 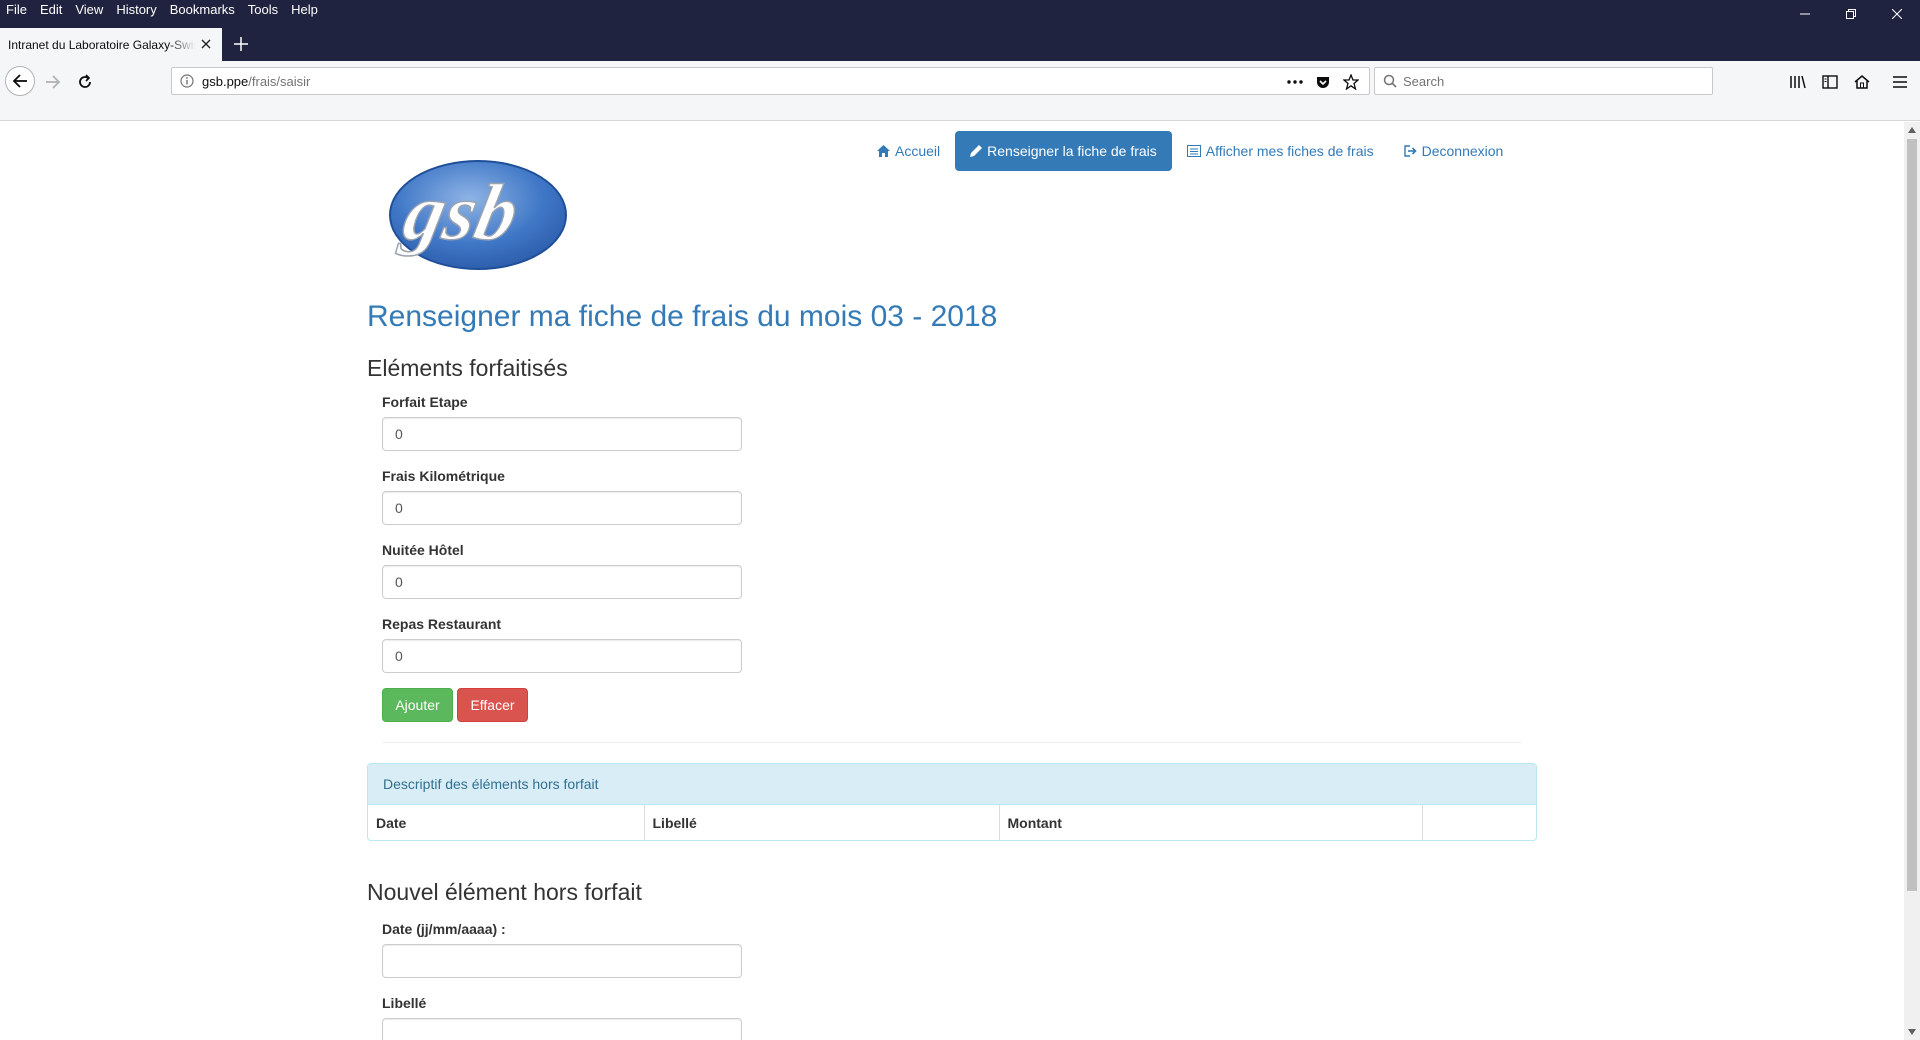 What do you see at coordinates (51, 10) in the screenshot?
I see `menu-edit: Edit` at bounding box center [51, 10].